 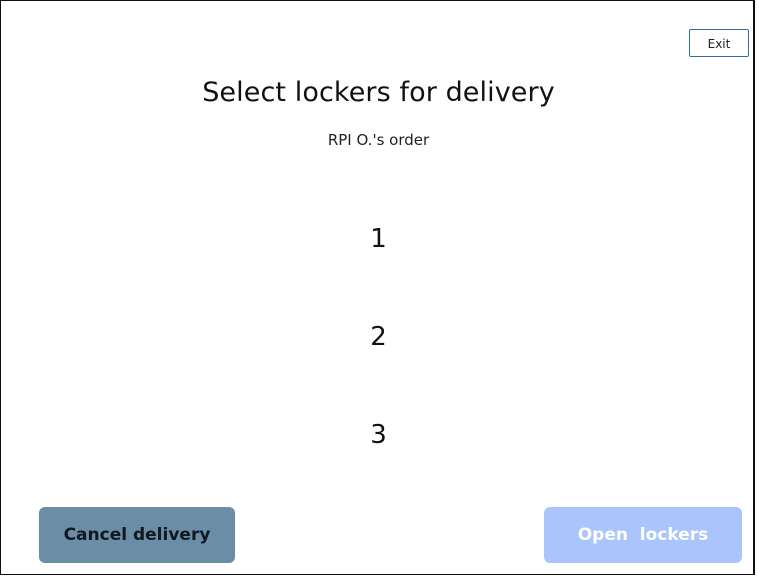 I want to click on locker-option-2: 2, so click(x=378, y=337).